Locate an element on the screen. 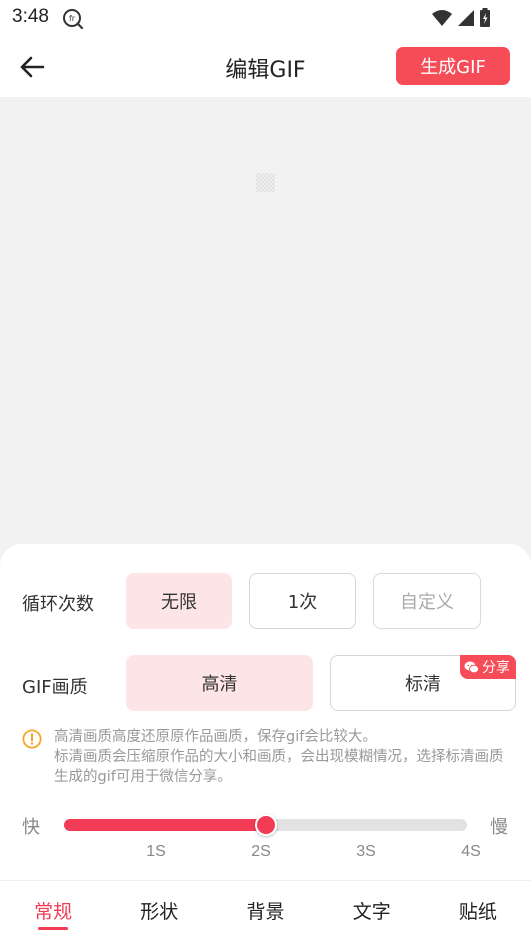  loop-option-once: 1次 is located at coordinates (302, 601).